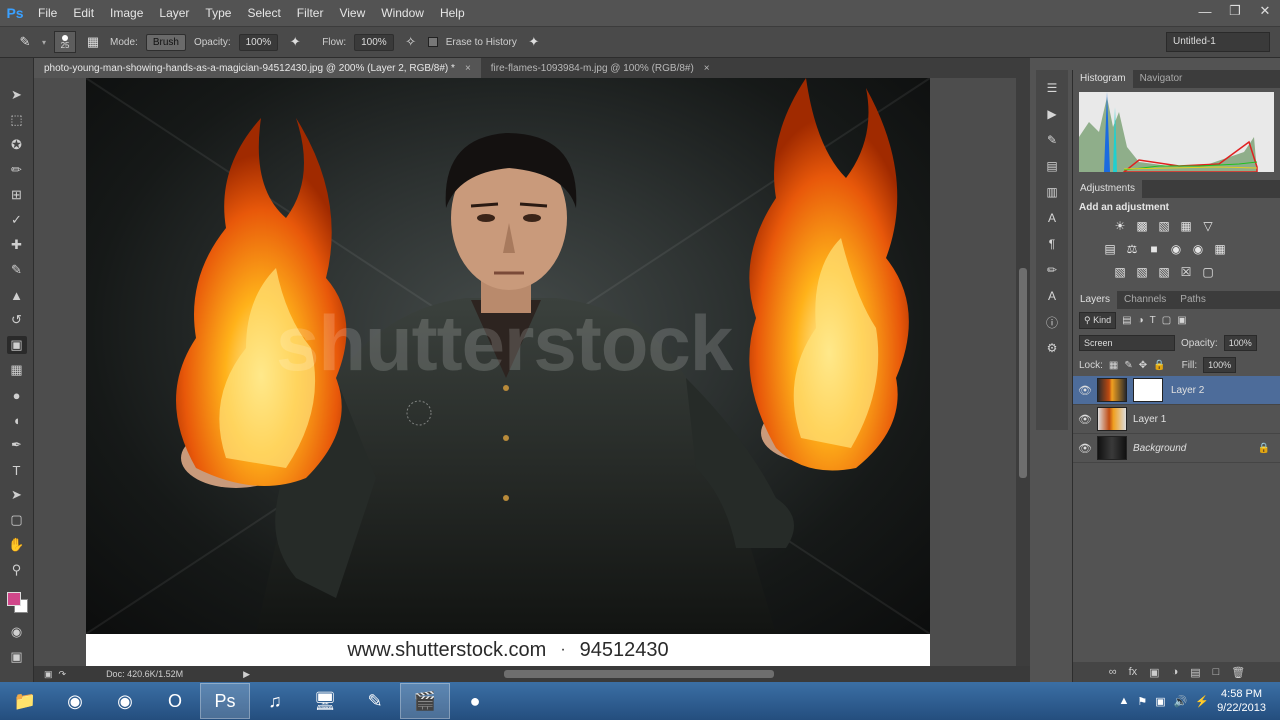 The image size is (1280, 720). Describe the element at coordinates (1052, 114) in the screenshot. I see `actions-icon: ▶` at that location.